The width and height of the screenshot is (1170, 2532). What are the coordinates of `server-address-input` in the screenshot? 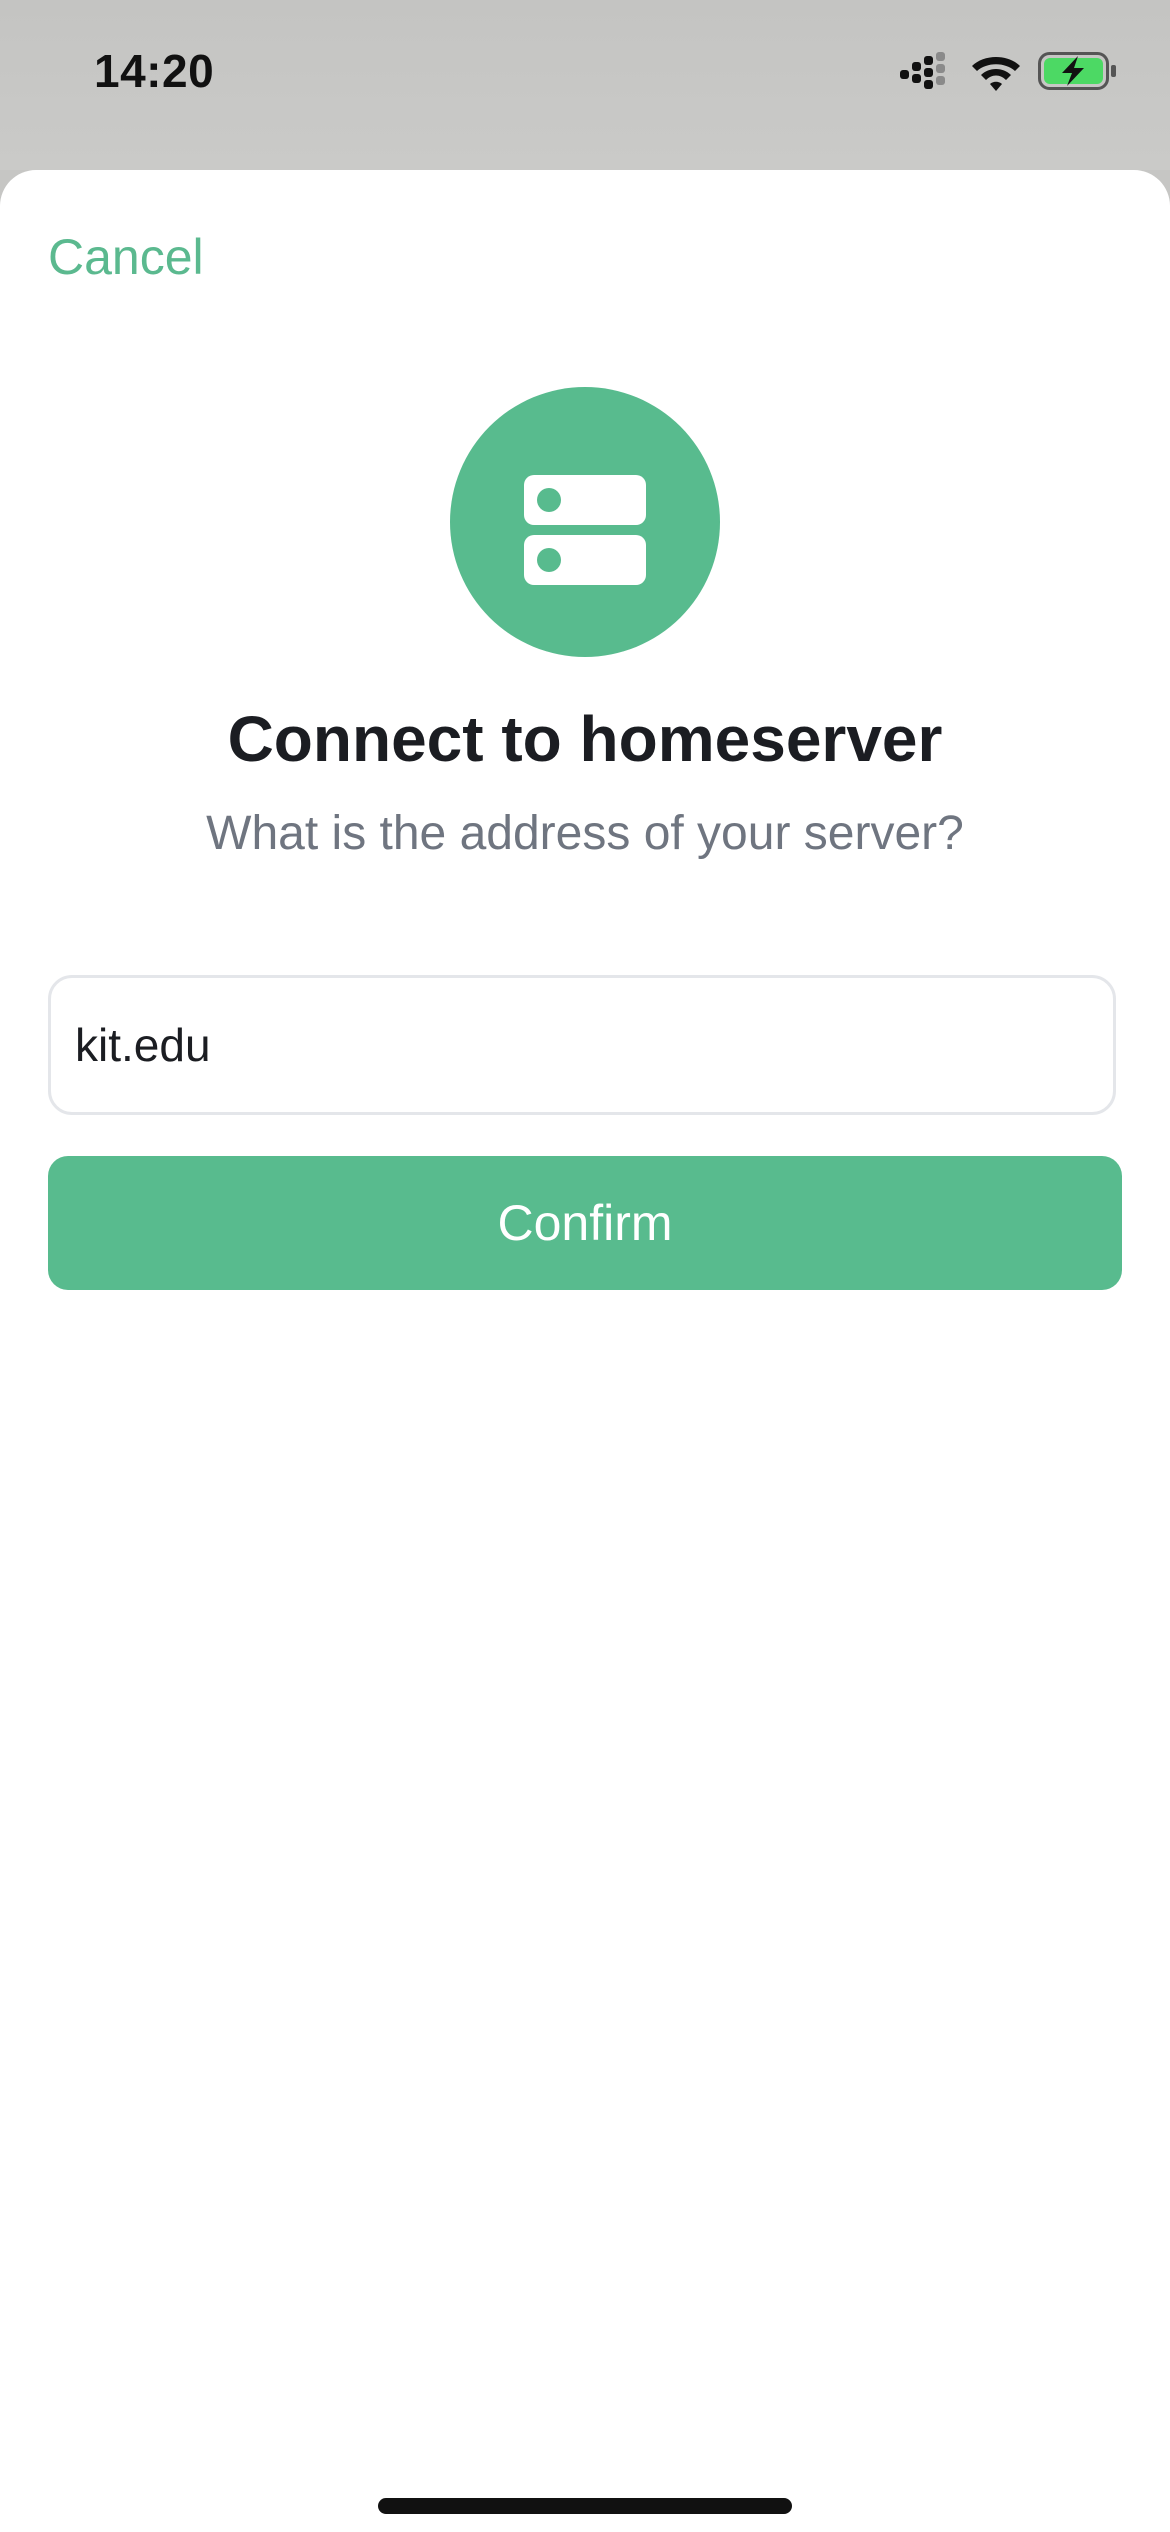 It's located at (582, 1045).